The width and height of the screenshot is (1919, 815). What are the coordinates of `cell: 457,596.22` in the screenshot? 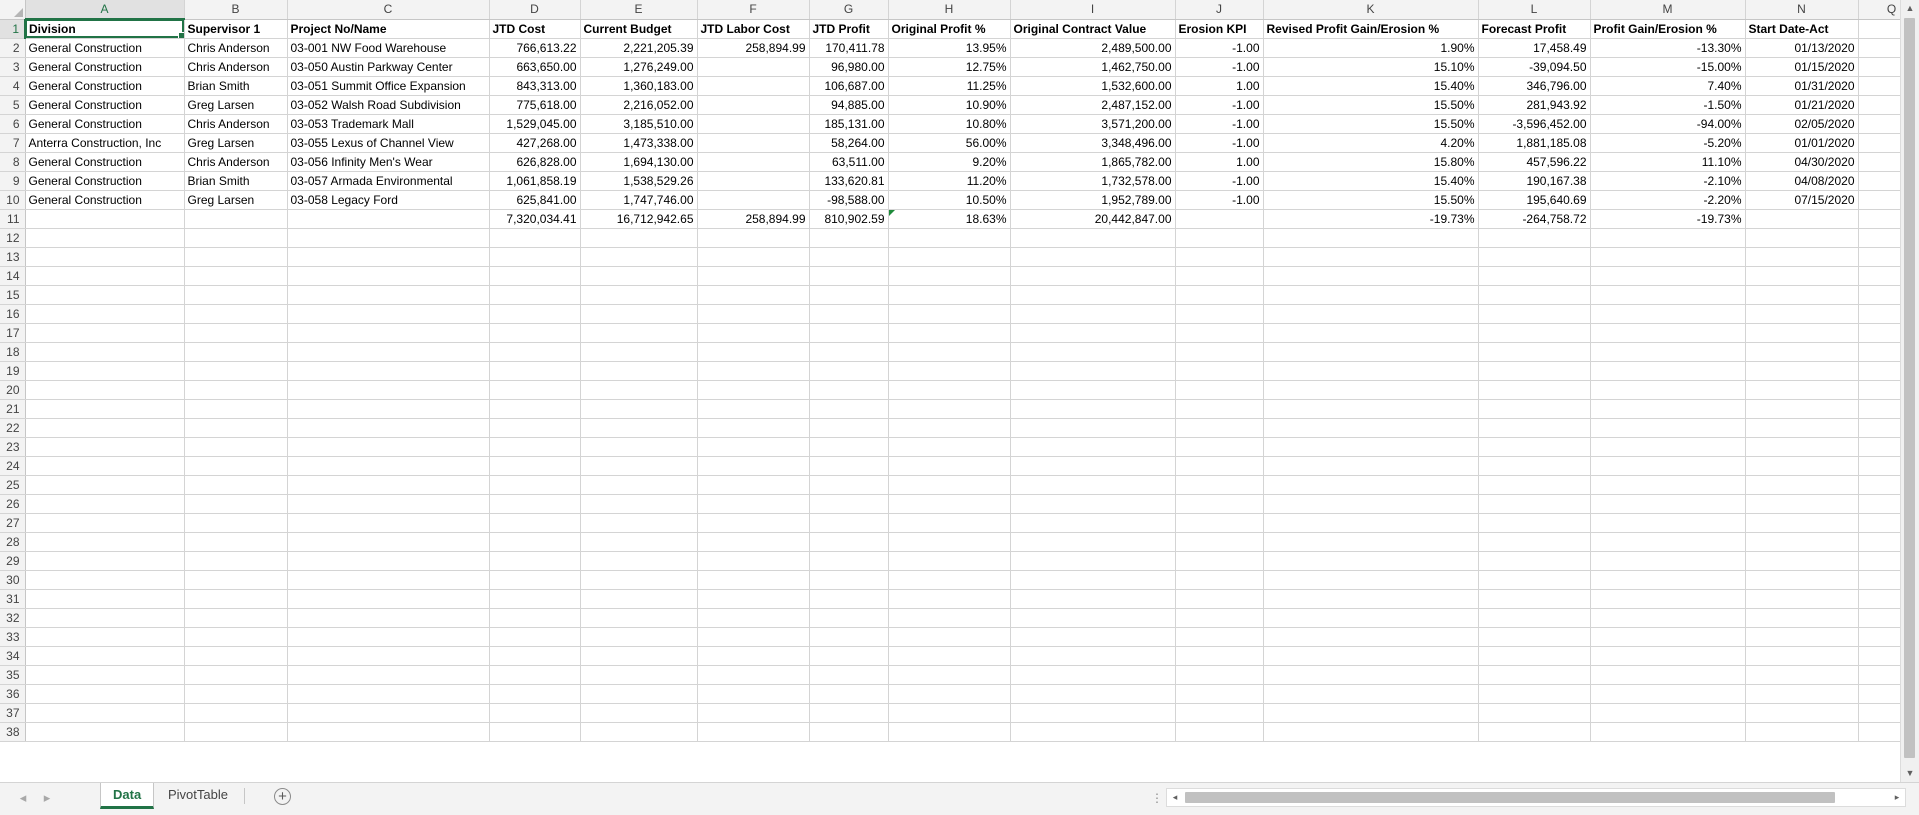 It's located at (1534, 162).